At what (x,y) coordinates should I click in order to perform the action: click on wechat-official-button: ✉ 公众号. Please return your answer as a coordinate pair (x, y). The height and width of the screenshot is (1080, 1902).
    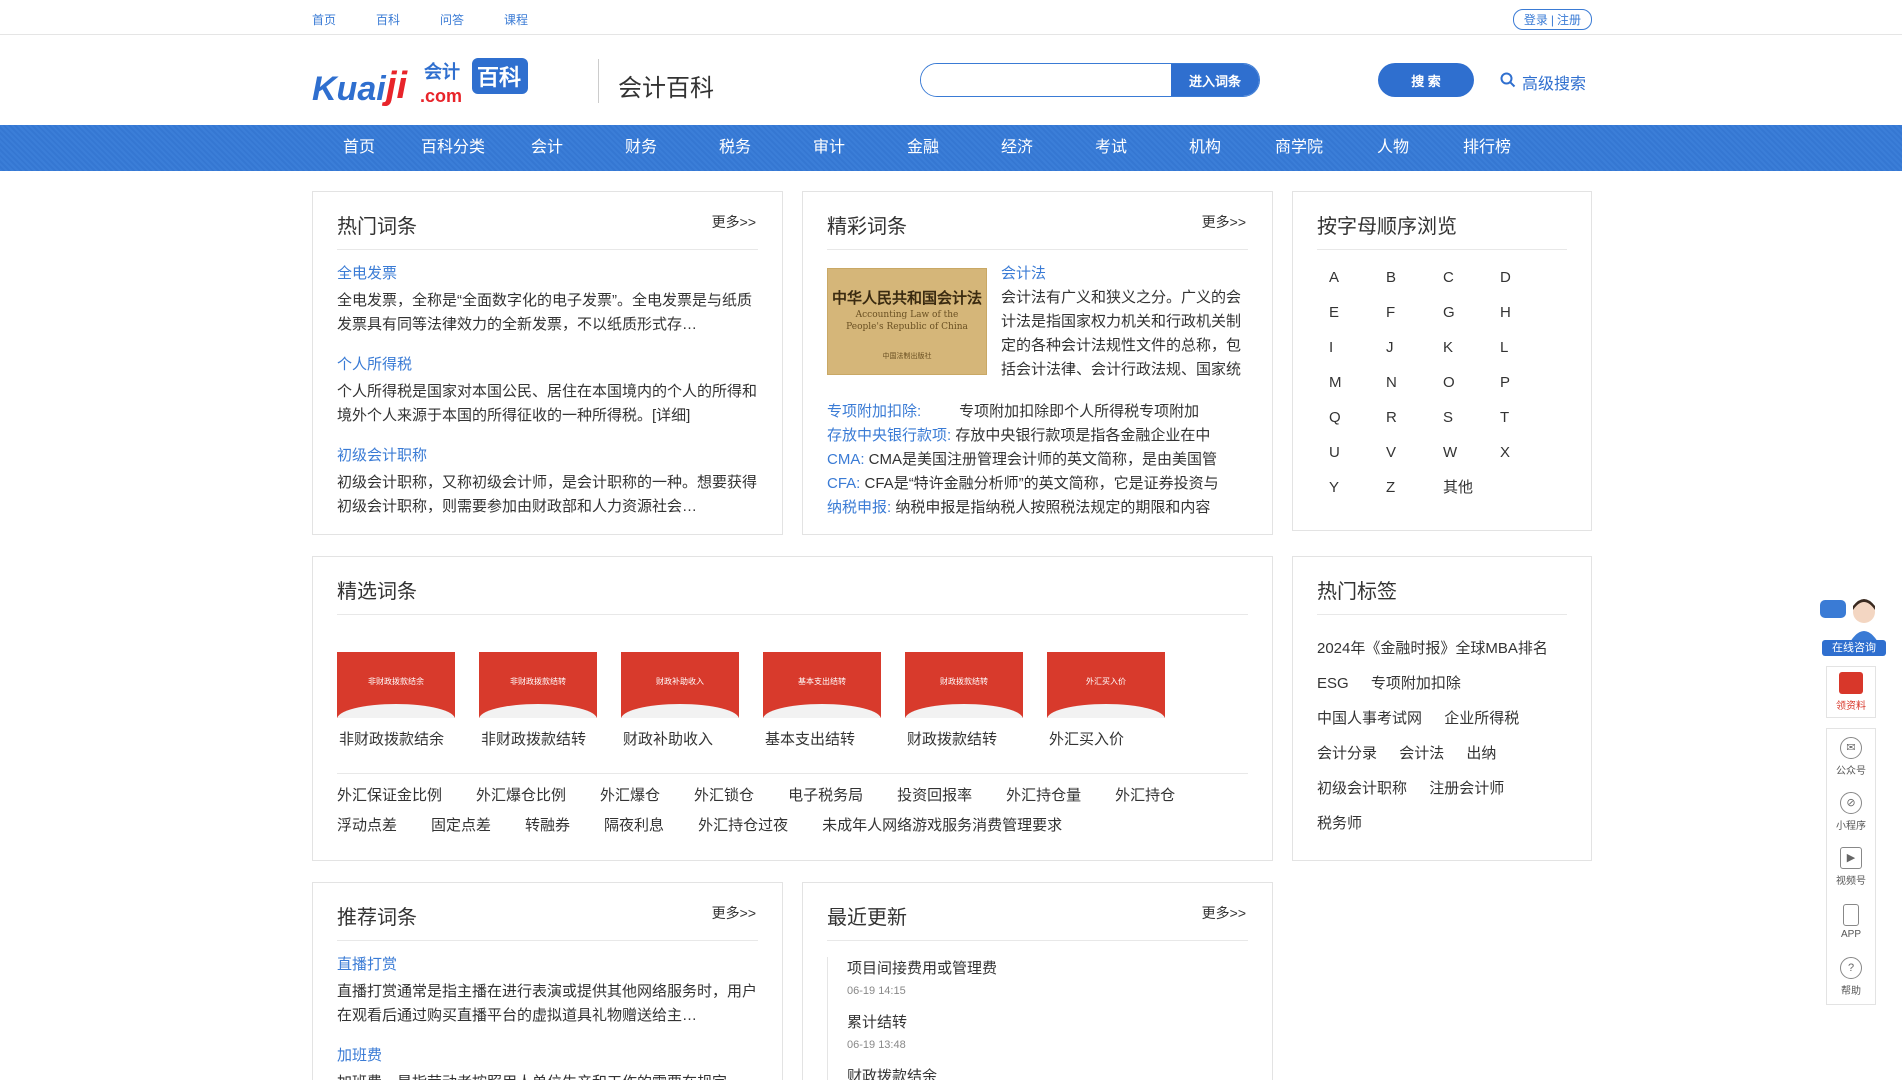
    Looking at the image, I should click on (1851, 756).